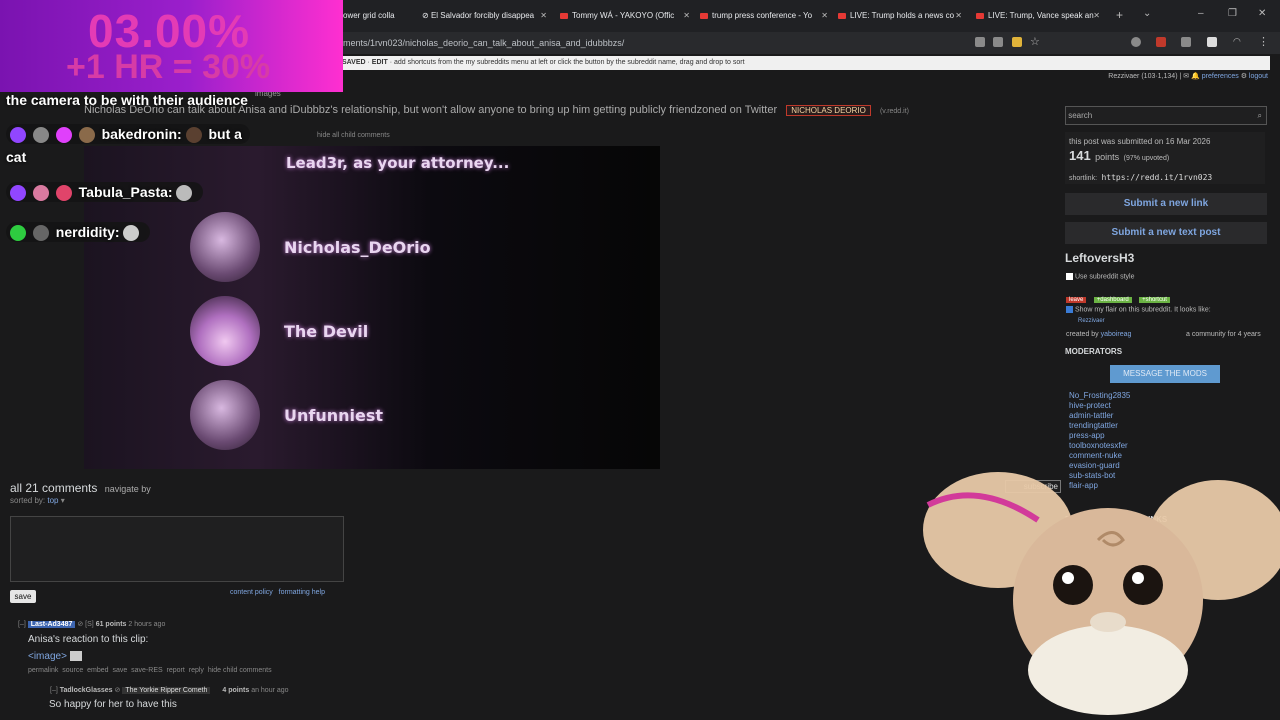 This screenshot has width=1280, height=720. What do you see at coordinates (1166, 115) in the screenshot?
I see `search-input: search ⌕` at bounding box center [1166, 115].